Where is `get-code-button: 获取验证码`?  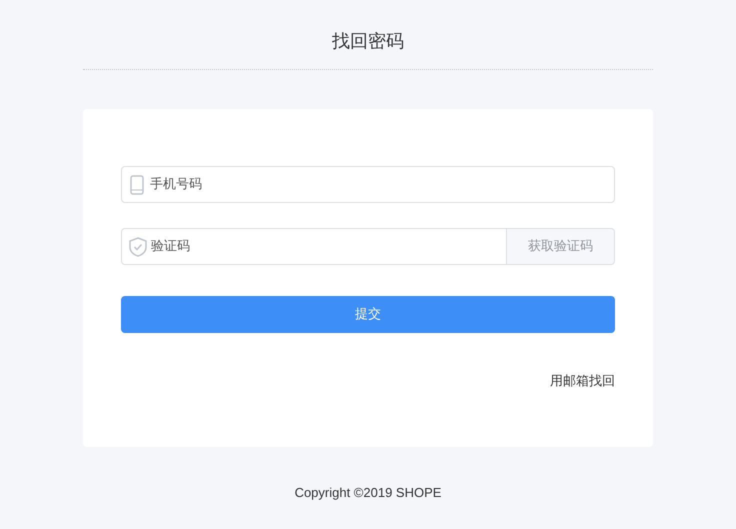
get-code-button: 获取验证码 is located at coordinates (561, 246).